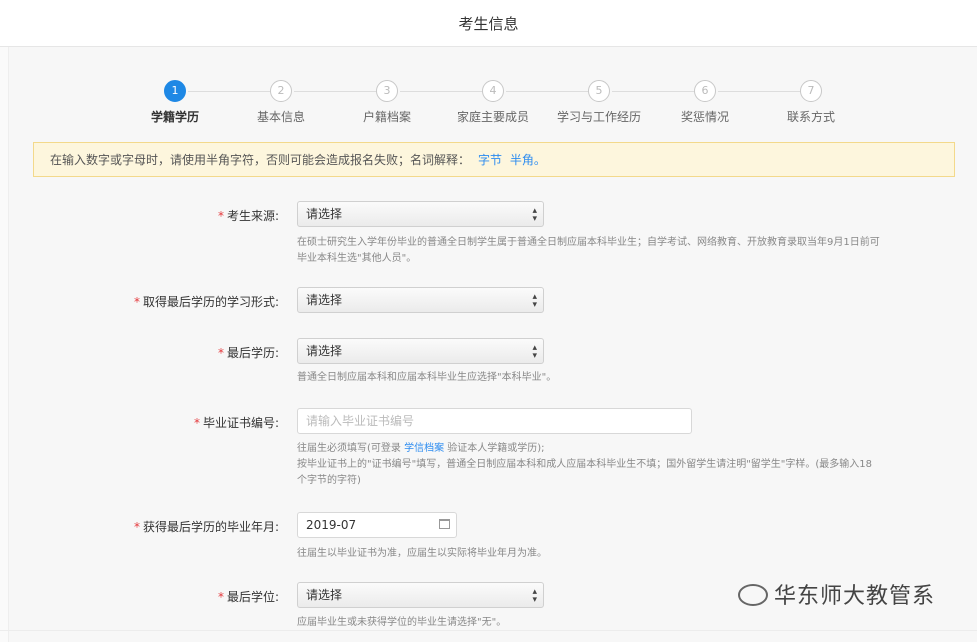 The height and width of the screenshot is (643, 977). Describe the element at coordinates (281, 91) in the screenshot. I see `step-number: 2` at that location.